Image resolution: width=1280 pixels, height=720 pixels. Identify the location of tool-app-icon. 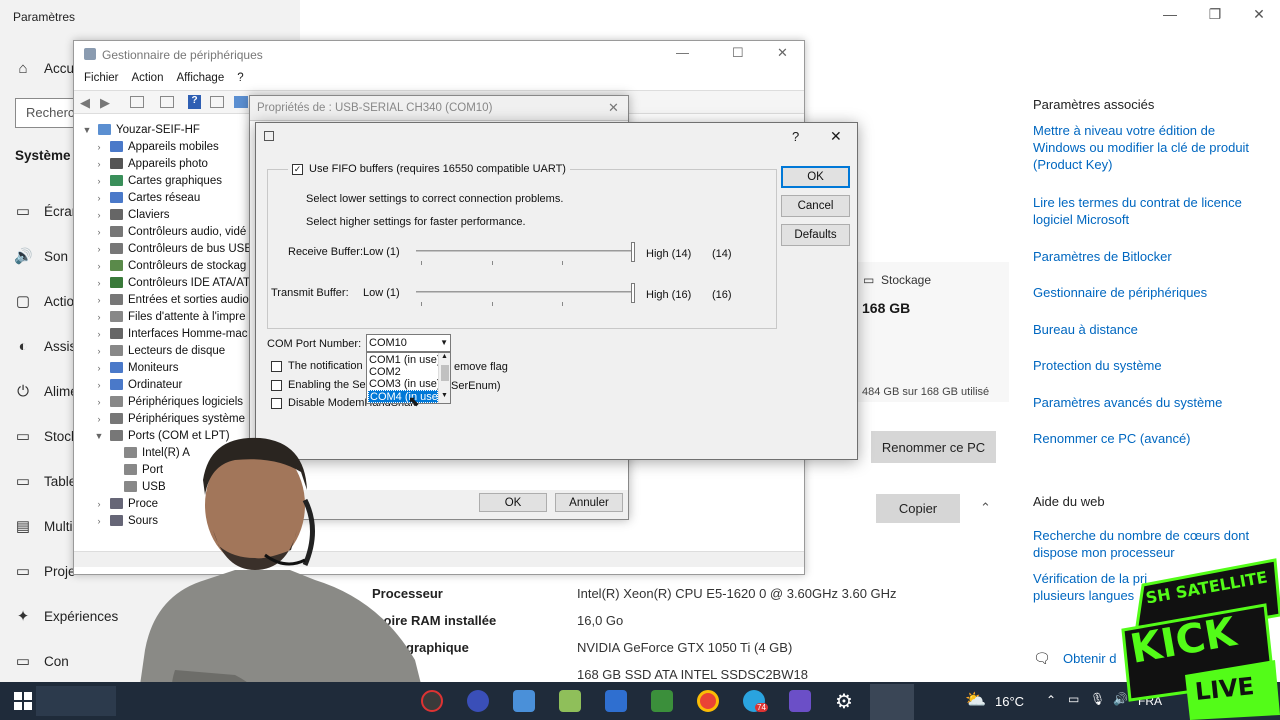
(570, 701).